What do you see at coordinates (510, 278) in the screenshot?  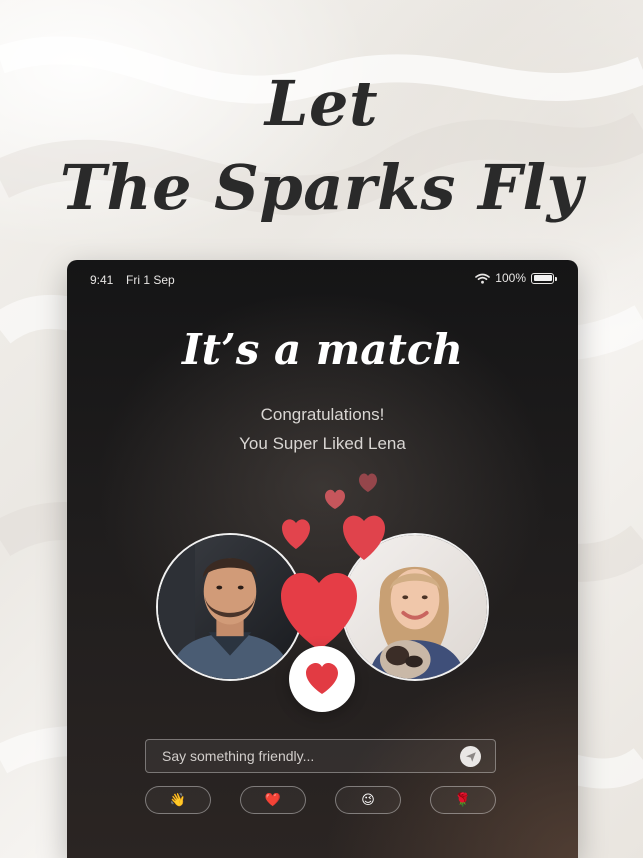 I see `battery-percentage: 100%` at bounding box center [510, 278].